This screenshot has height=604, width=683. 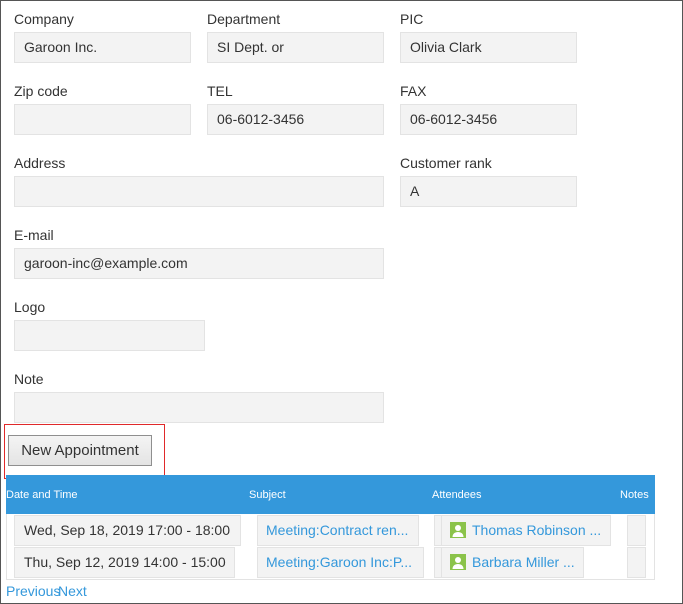 I want to click on appointments-table-header: Date and Time Subject Attendees Notes, so click(x=330, y=494).